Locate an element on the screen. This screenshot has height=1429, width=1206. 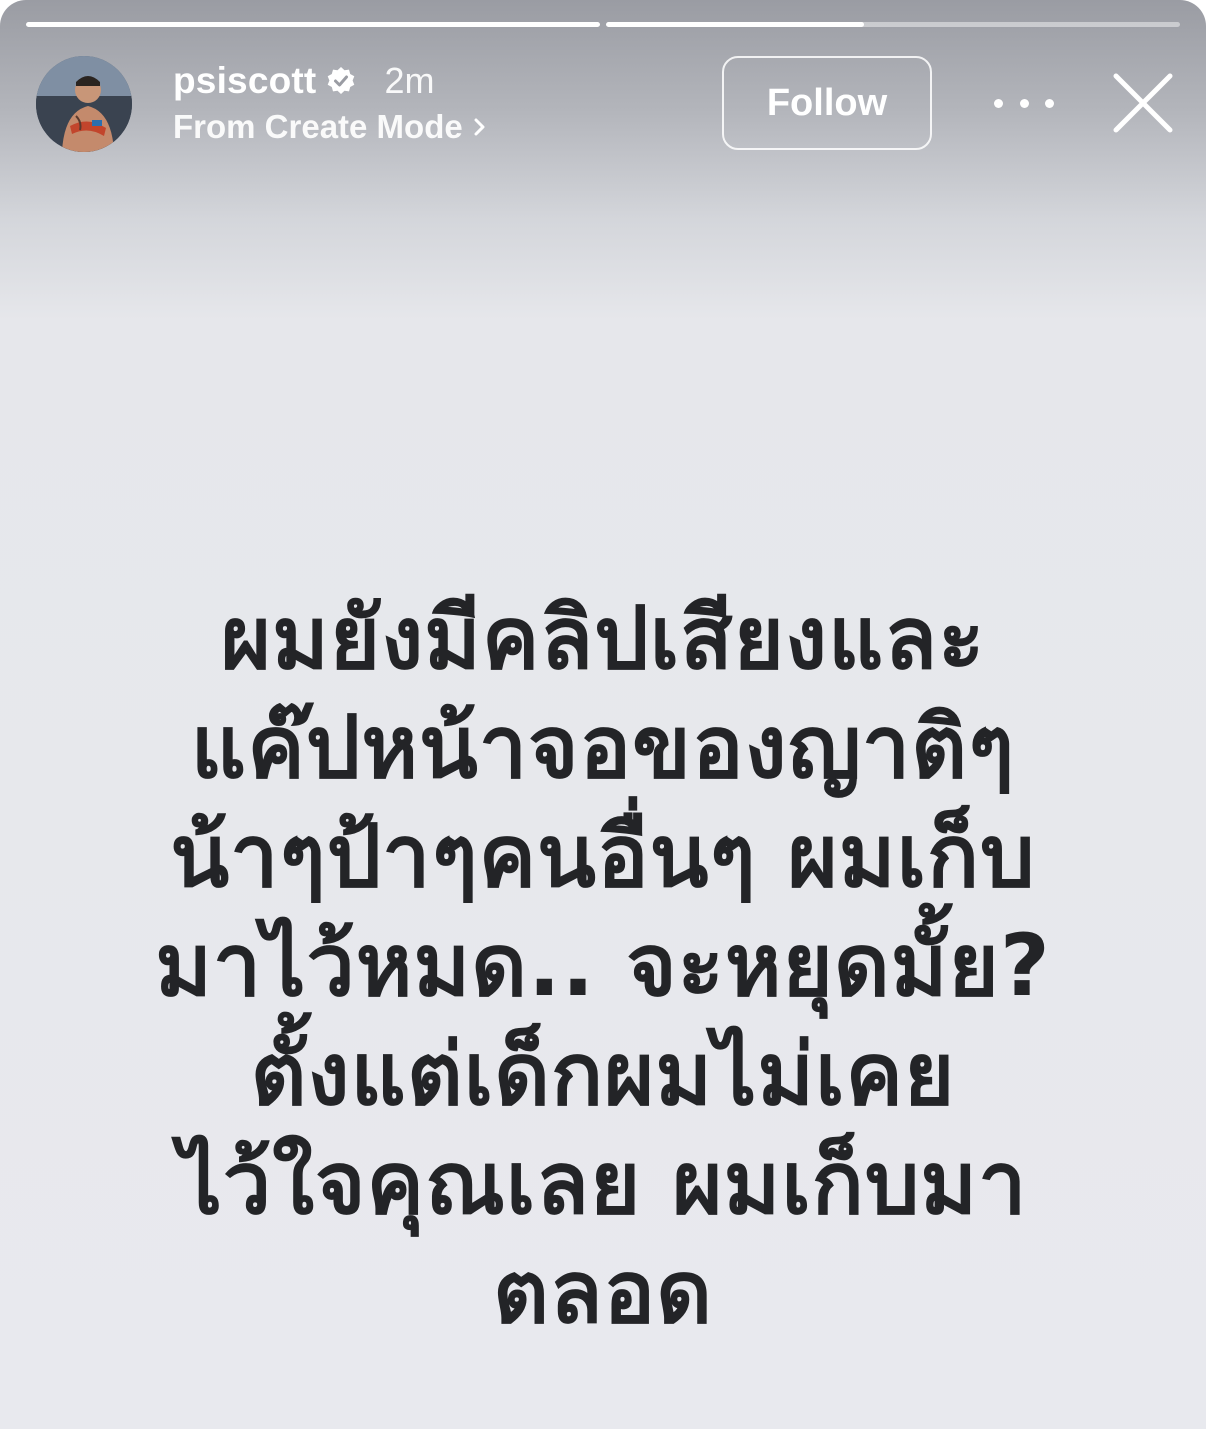
story-text-line: ผมยังมีคลิปเสียงและ is located at coordinates (603, 639).